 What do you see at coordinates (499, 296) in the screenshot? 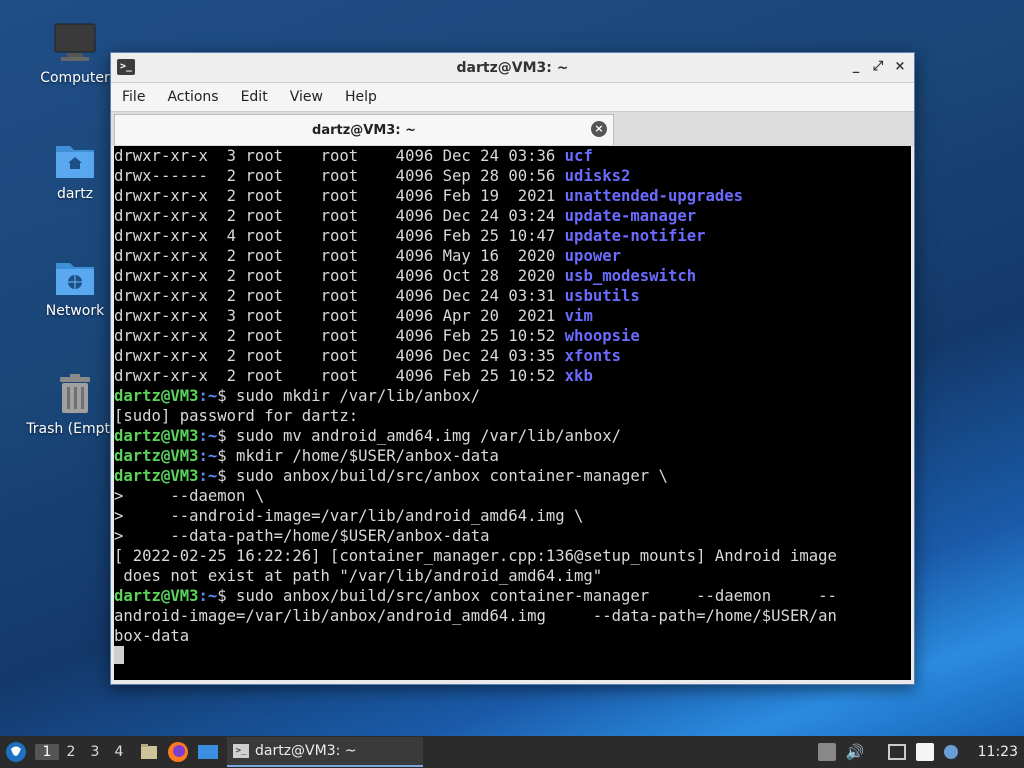
I see `listing-date: Dec 24 03:31` at bounding box center [499, 296].